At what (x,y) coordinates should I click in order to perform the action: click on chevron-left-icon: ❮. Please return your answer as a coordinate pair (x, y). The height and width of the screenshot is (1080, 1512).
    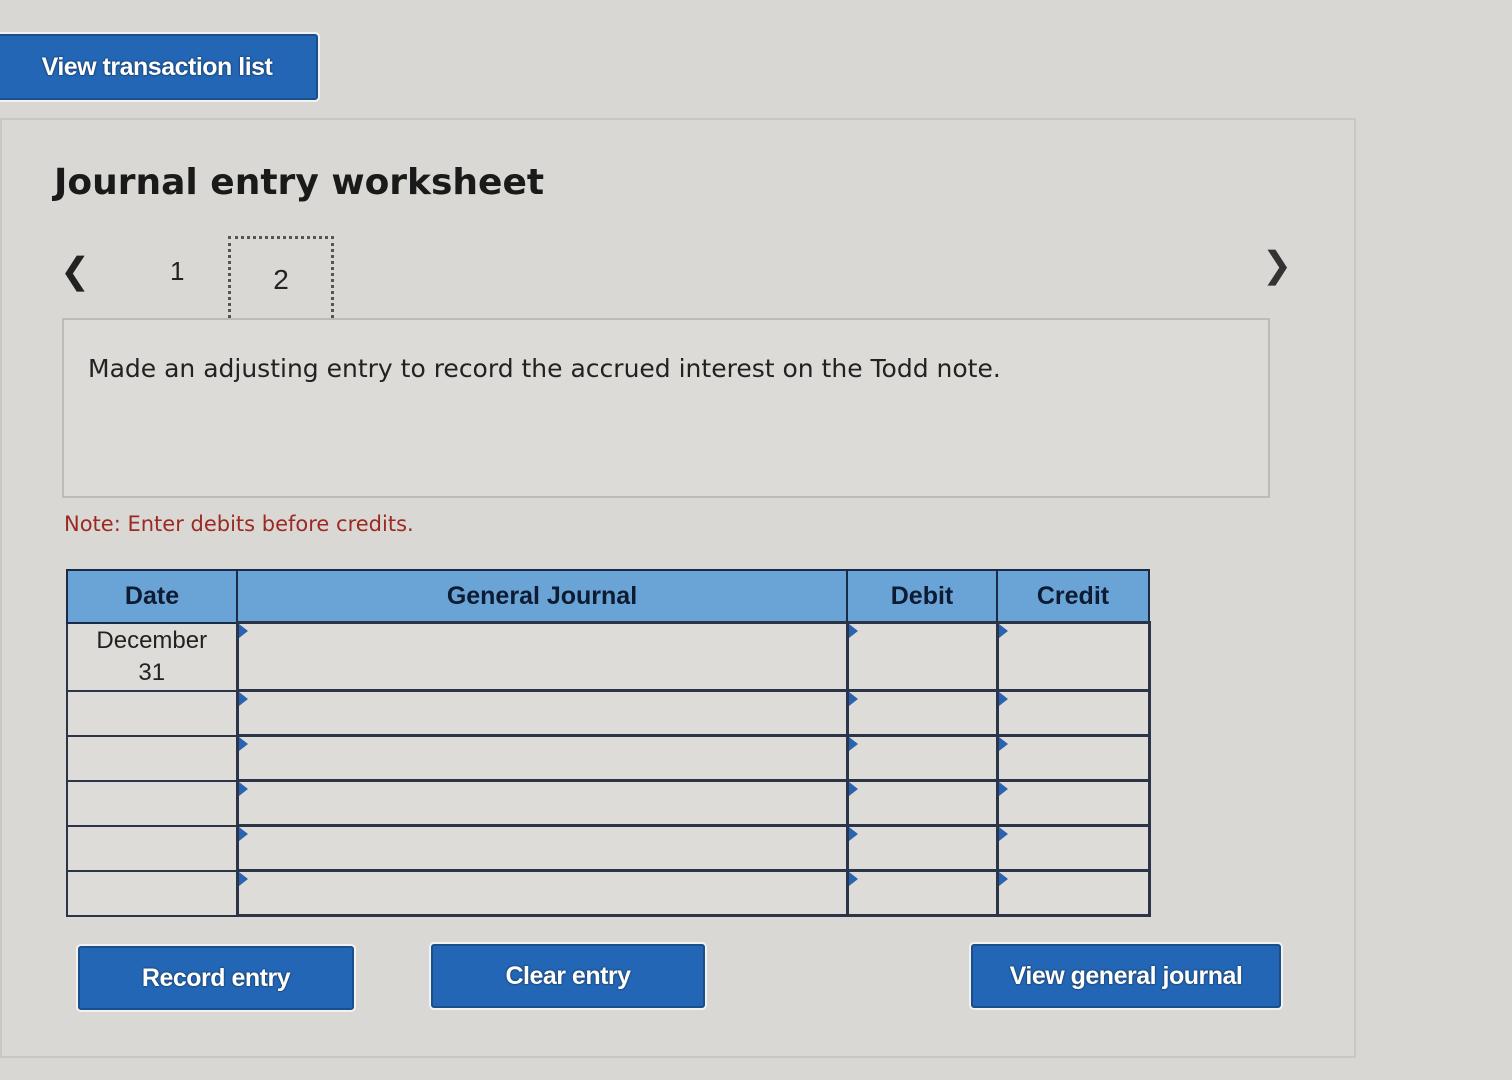
    Looking at the image, I should click on (75, 271).